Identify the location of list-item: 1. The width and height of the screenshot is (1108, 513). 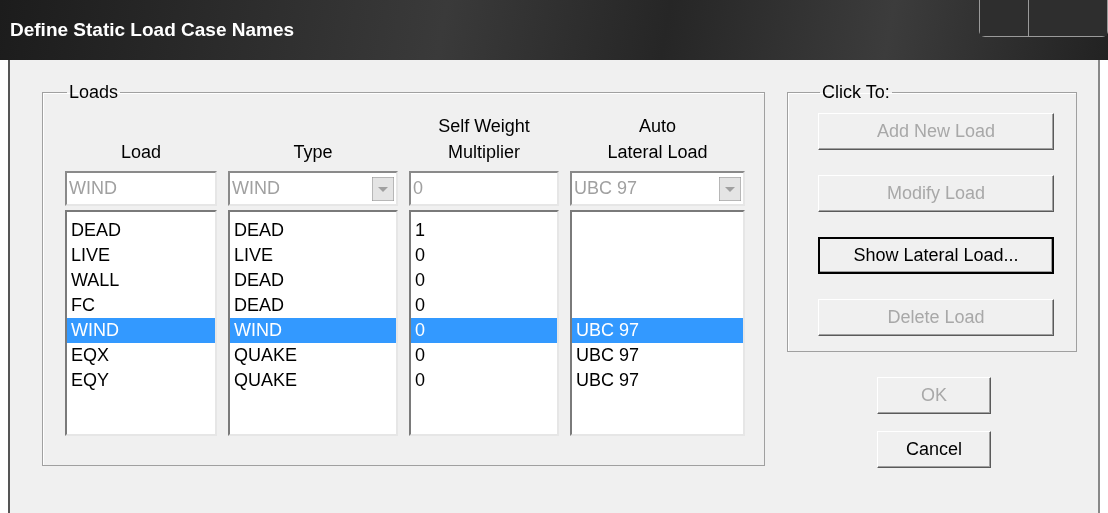
(484, 230).